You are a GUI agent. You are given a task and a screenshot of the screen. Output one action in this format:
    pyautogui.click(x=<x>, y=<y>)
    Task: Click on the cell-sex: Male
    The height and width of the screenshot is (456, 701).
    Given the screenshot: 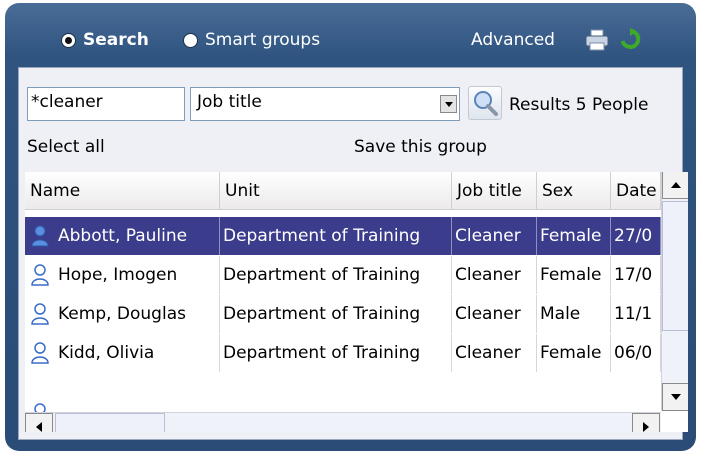 What is the action you would take?
    pyautogui.click(x=574, y=314)
    